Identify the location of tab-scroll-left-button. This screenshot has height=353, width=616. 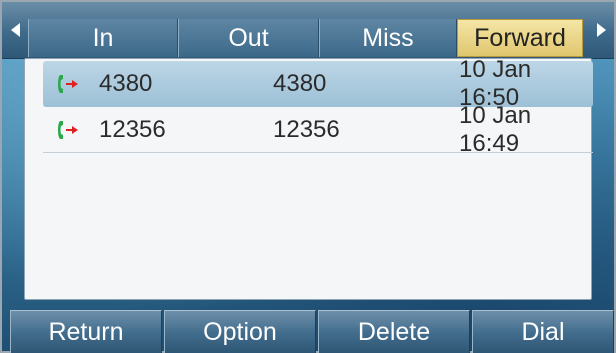
(15, 30).